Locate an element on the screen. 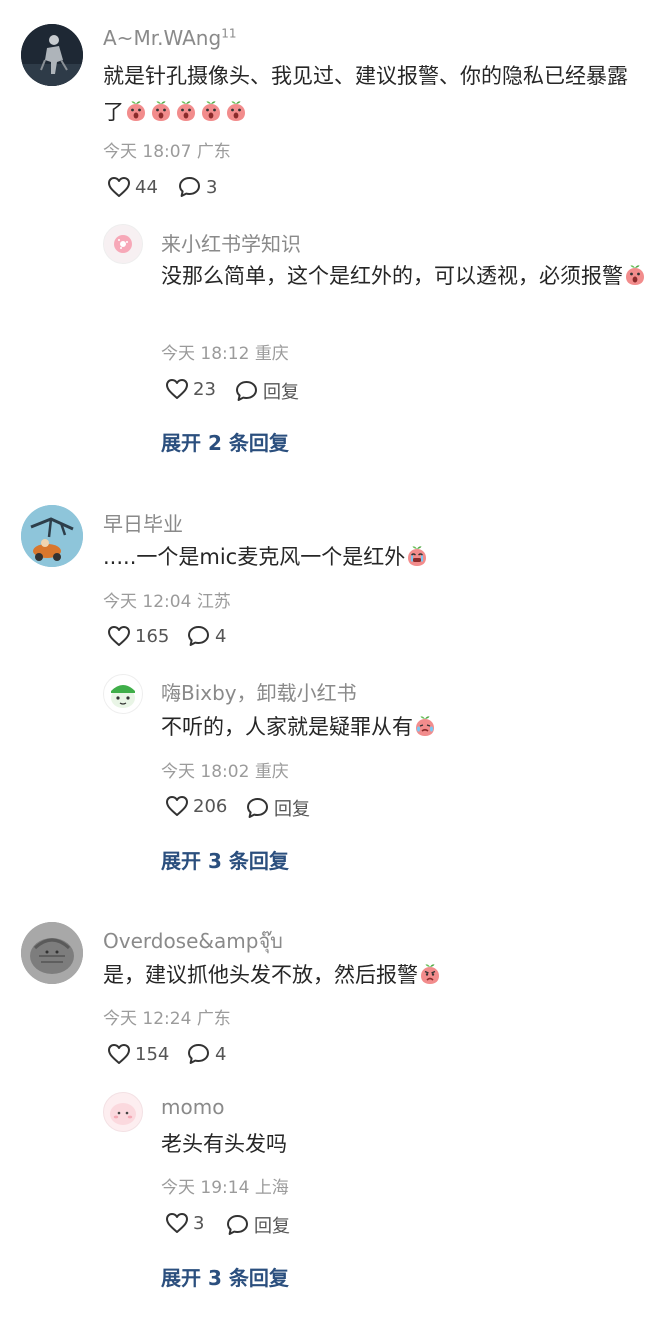  comment-text: .....一个是mic麦克风一个是红外 is located at coordinates (375, 557).